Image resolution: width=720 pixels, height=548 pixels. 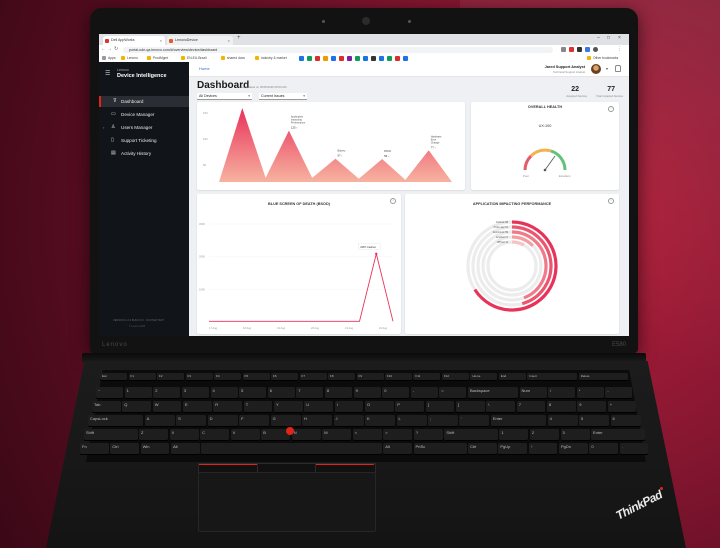 What do you see at coordinates (590, 393) in the screenshot?
I see `key: *` at bounding box center [590, 393].